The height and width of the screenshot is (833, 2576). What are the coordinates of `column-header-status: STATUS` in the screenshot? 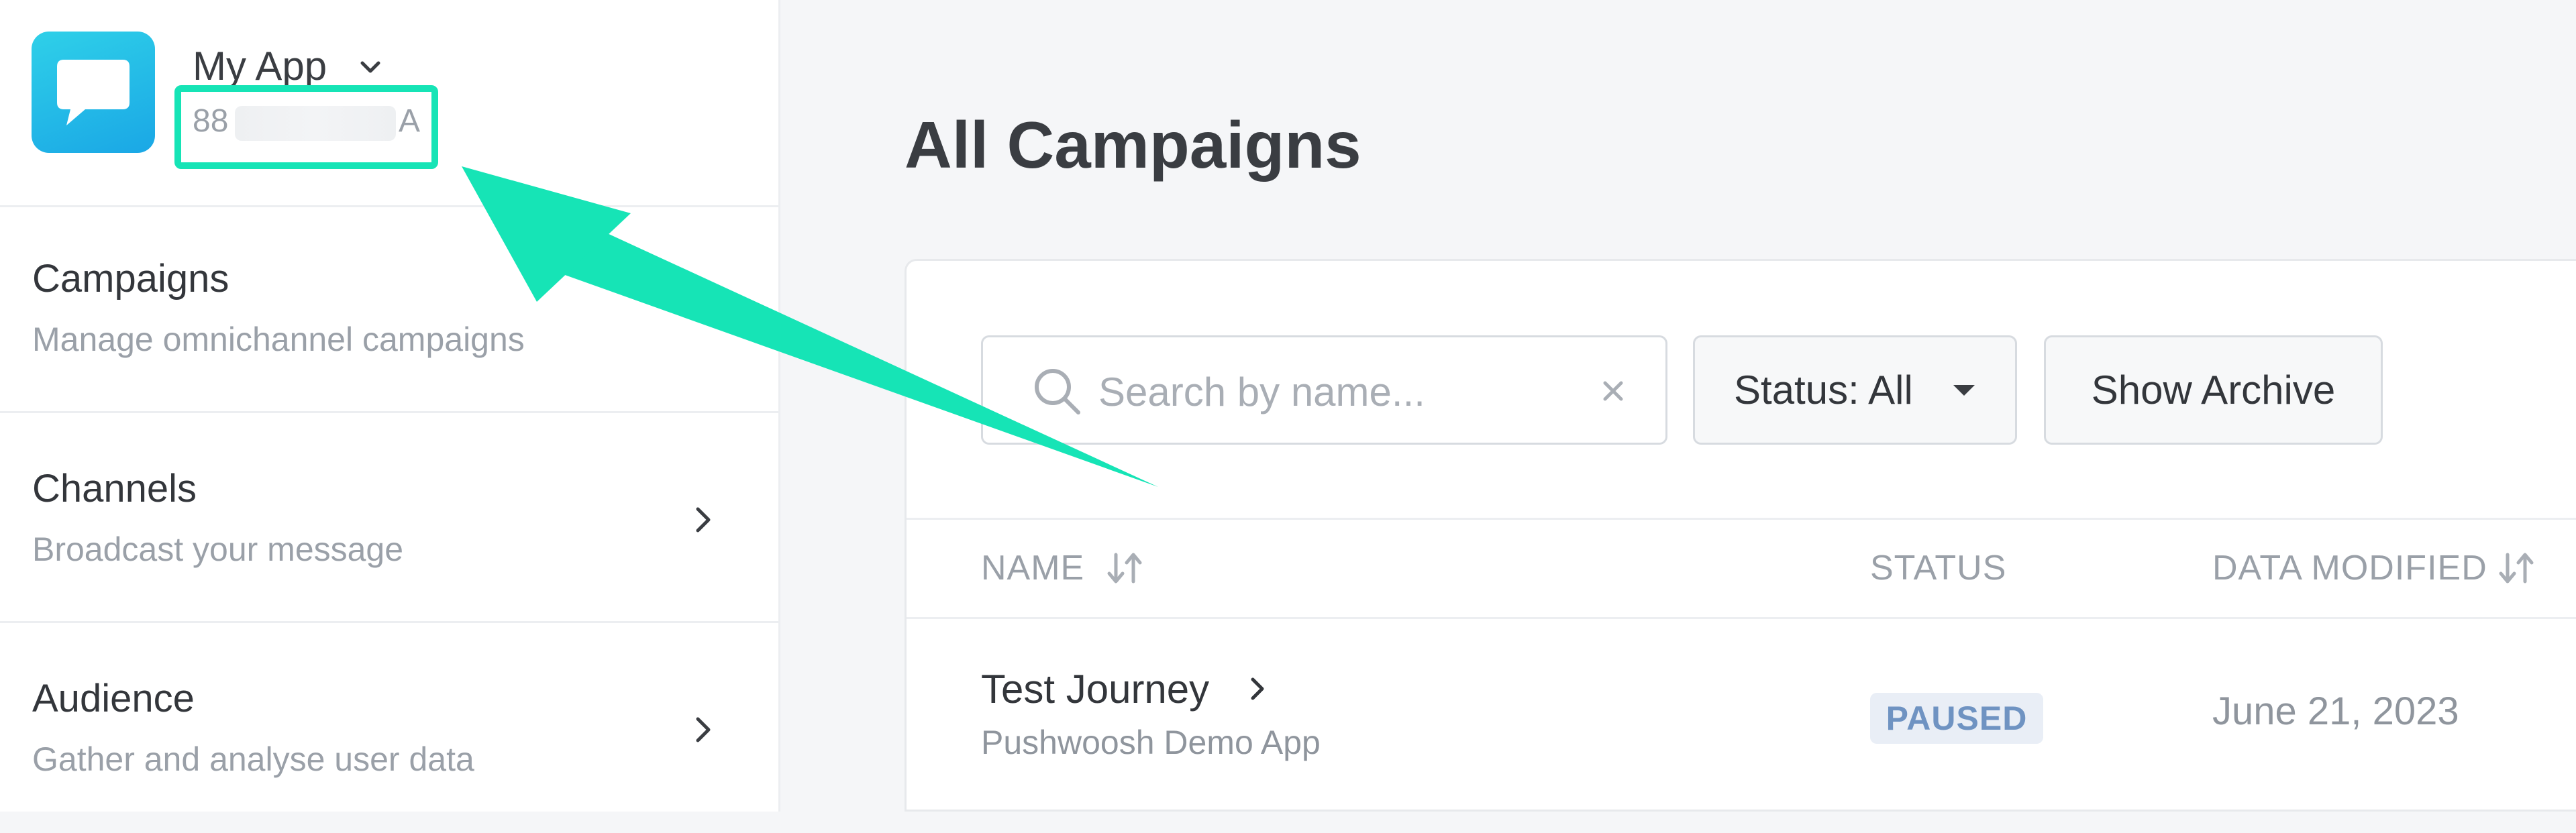 It's located at (1938, 568).